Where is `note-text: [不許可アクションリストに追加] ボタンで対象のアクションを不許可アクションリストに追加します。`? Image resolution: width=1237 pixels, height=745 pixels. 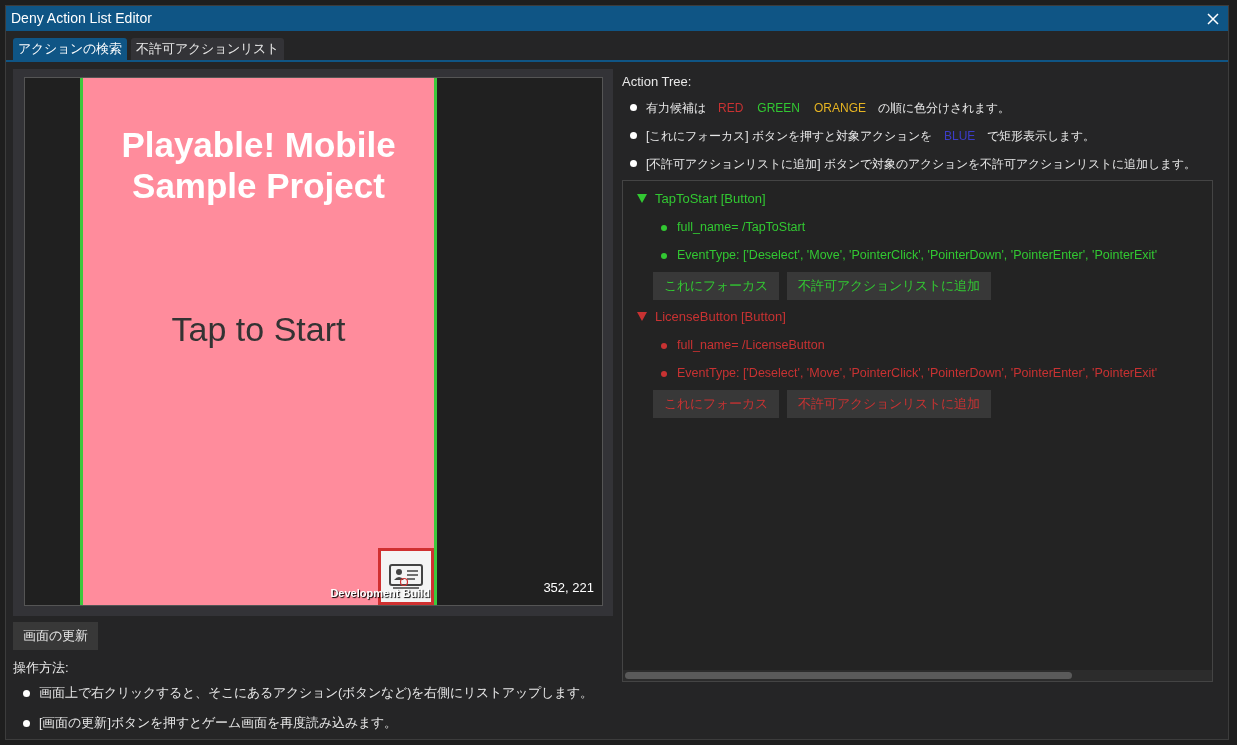 note-text: [不許可アクションリストに追加] ボタンで対象のアクションを不許可アクションリストに追加します。 is located at coordinates (921, 164).